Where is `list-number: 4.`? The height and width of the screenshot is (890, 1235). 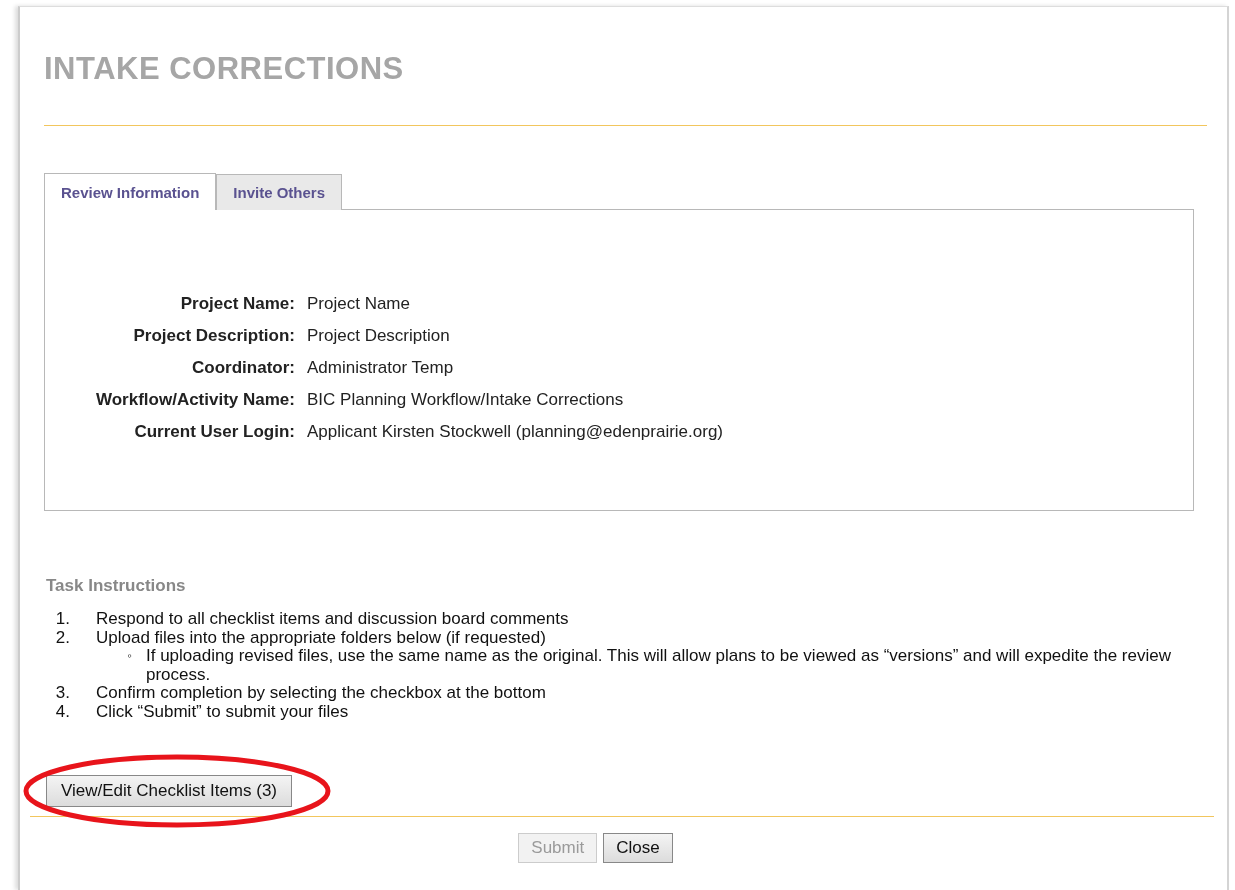 list-number: 4. is located at coordinates (62, 711).